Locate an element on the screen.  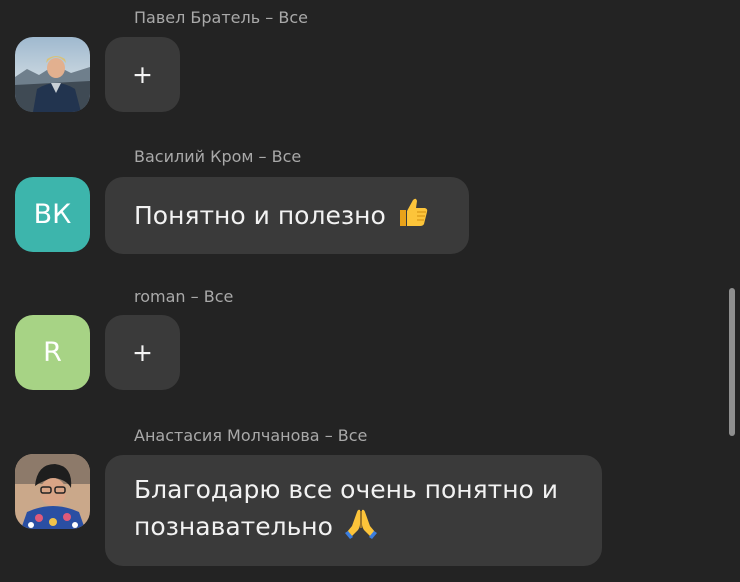
avatar: R is located at coordinates (52, 352).